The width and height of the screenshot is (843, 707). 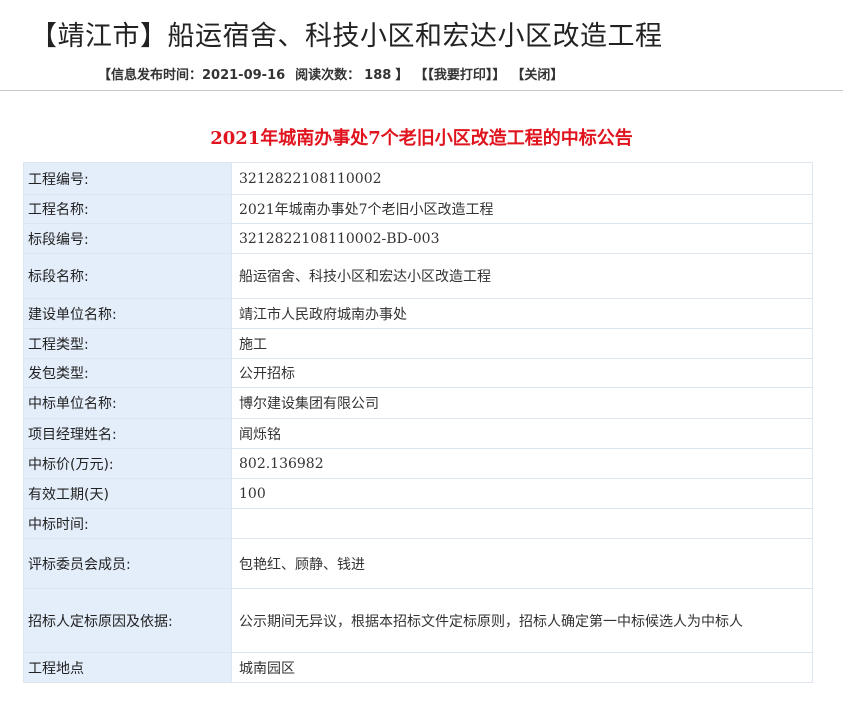 I want to click on table-row: 评标委员会成员: 包艳红、顾静、钱进, so click(x=418, y=563).